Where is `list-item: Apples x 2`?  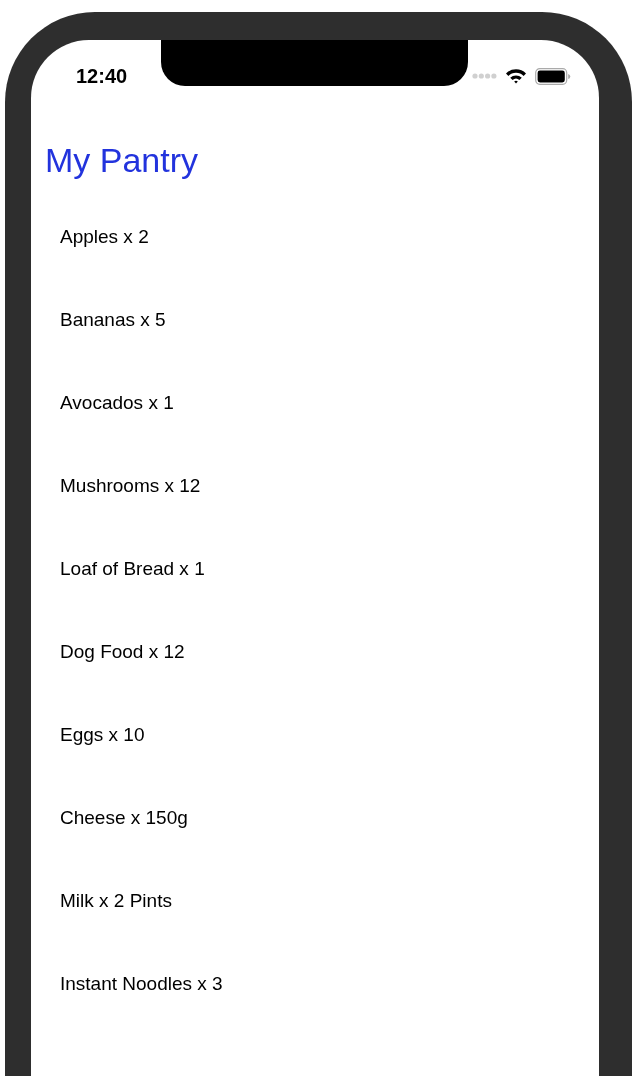 list-item: Apples x 2 is located at coordinates (104, 237).